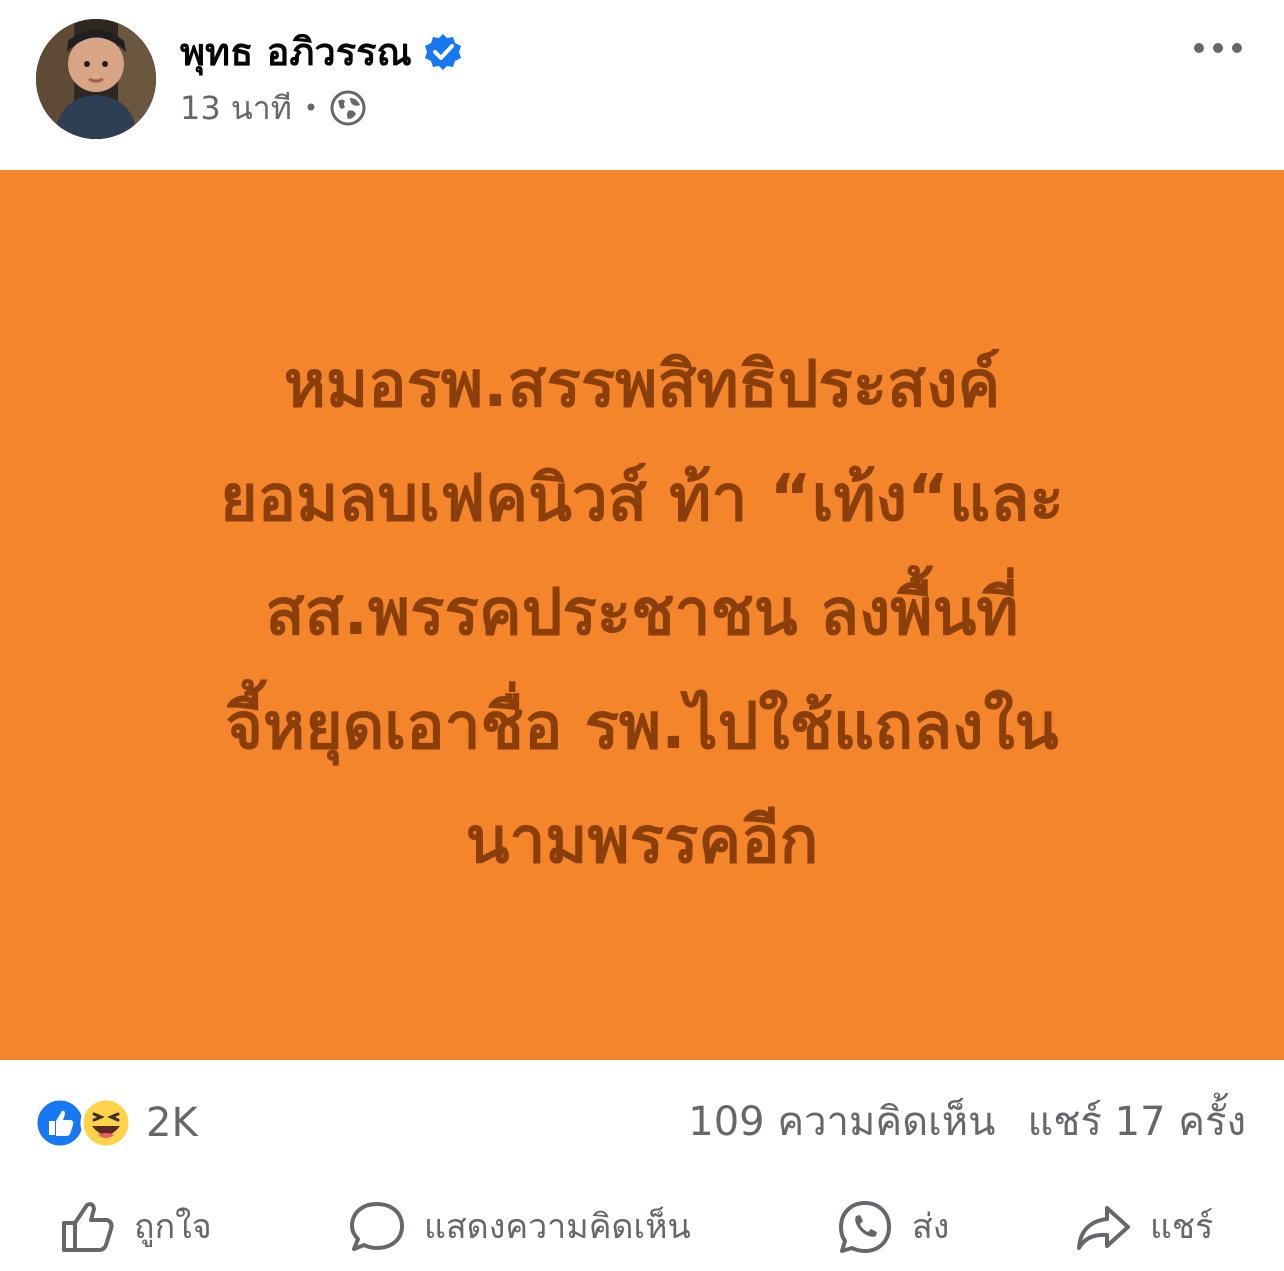  I want to click on reactions-summary: 2K, so click(116, 1123).